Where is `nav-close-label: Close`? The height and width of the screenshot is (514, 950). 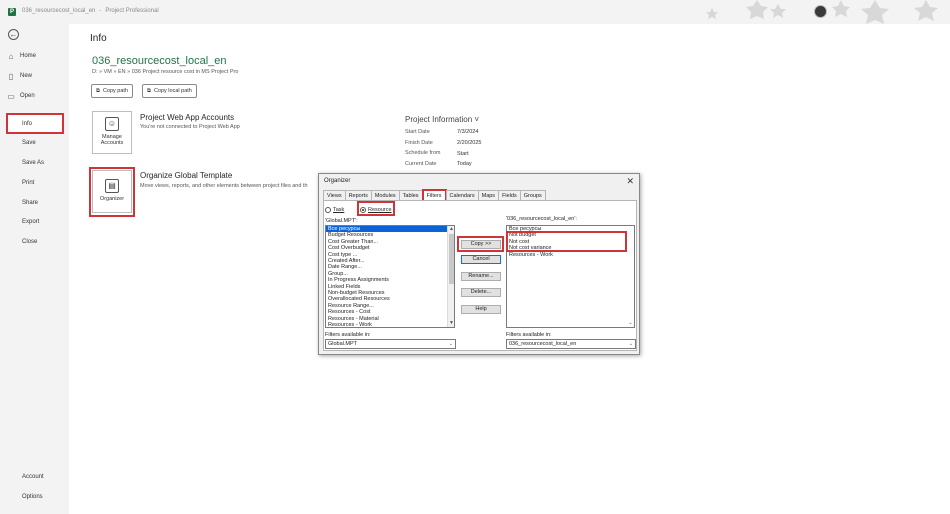 nav-close-label: Close is located at coordinates (30, 242).